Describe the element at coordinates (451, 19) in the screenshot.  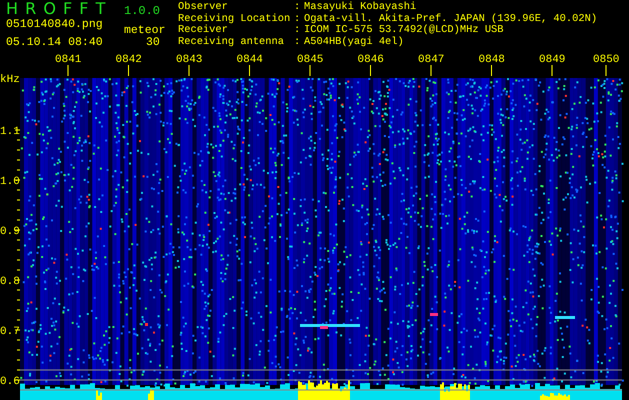
I see `station-value: Ogata-vill. Akita-Pref. JAPAN (139.96E, 40.02N)` at that location.